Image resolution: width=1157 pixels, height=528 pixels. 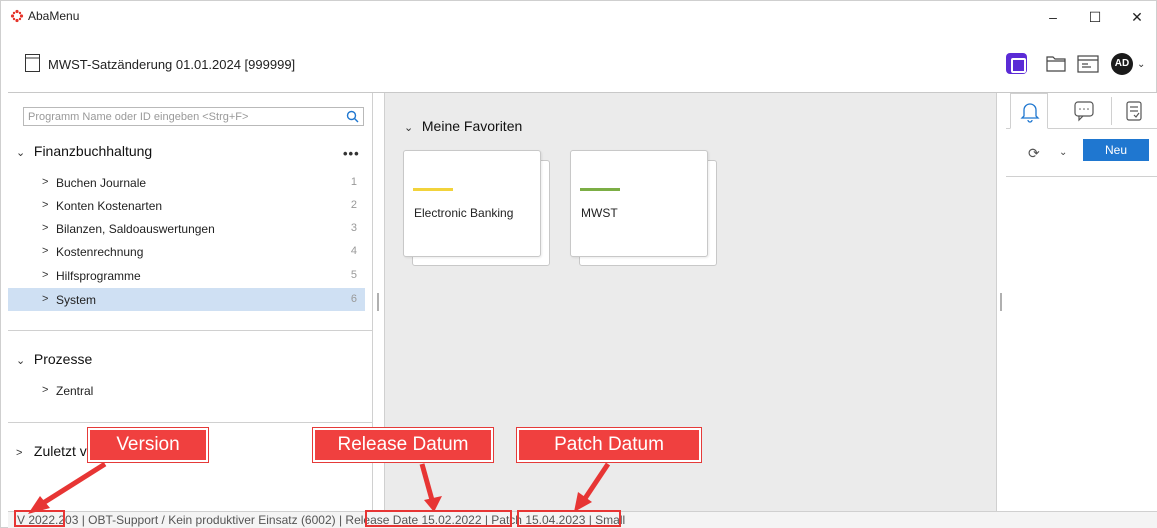 What do you see at coordinates (186, 182) in the screenshot?
I see `menu-item-buchen-journale: > Buchen Journale 1` at bounding box center [186, 182].